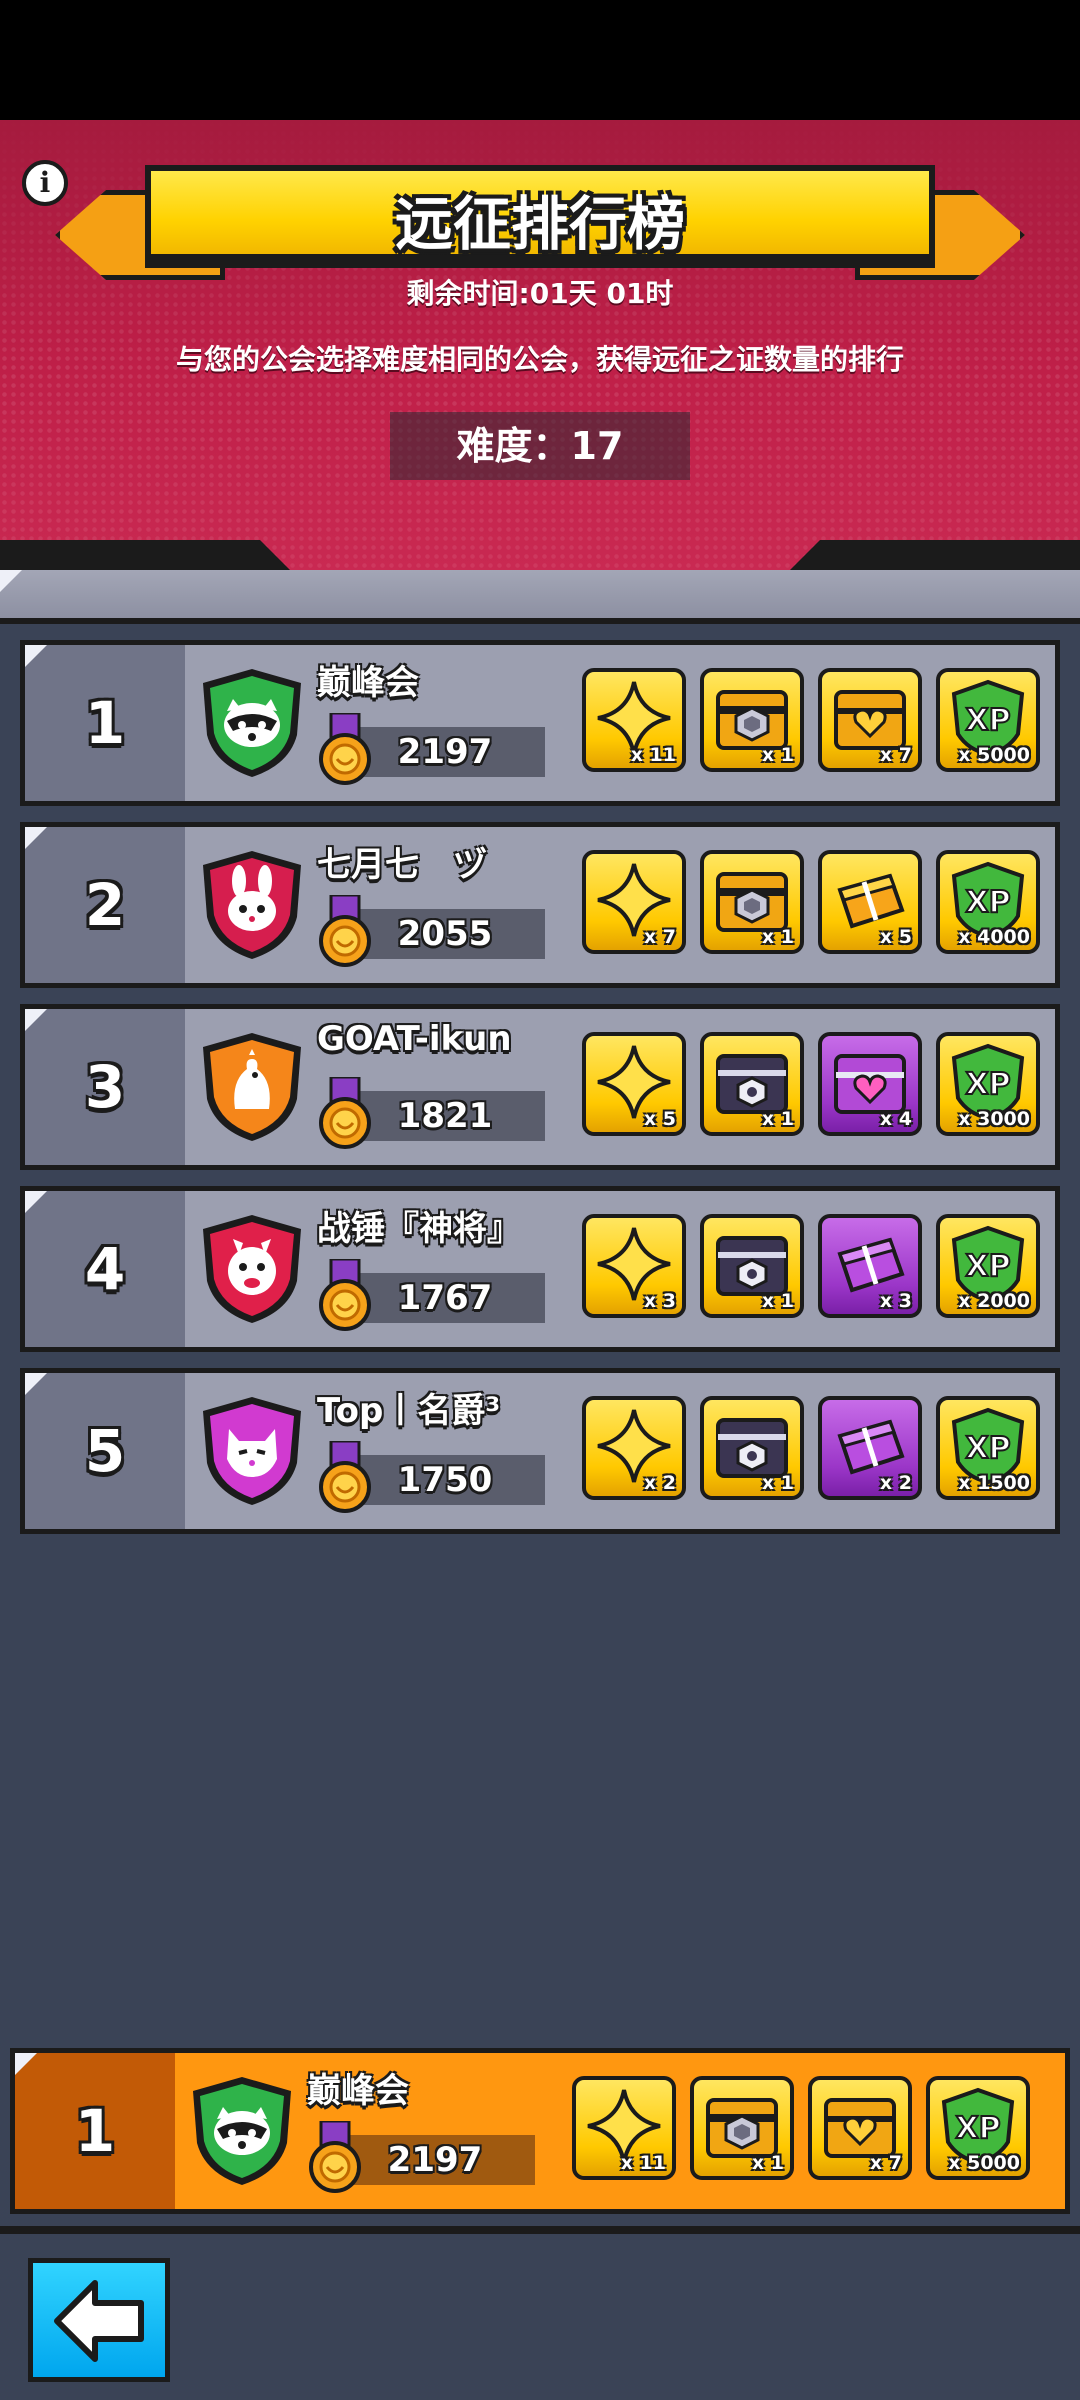  What do you see at coordinates (540, 905) in the screenshot?
I see `leaderboard-row: 2 七月七 ヅ 2055 x 7 x 1 x 5 XP x 4000` at bounding box center [540, 905].